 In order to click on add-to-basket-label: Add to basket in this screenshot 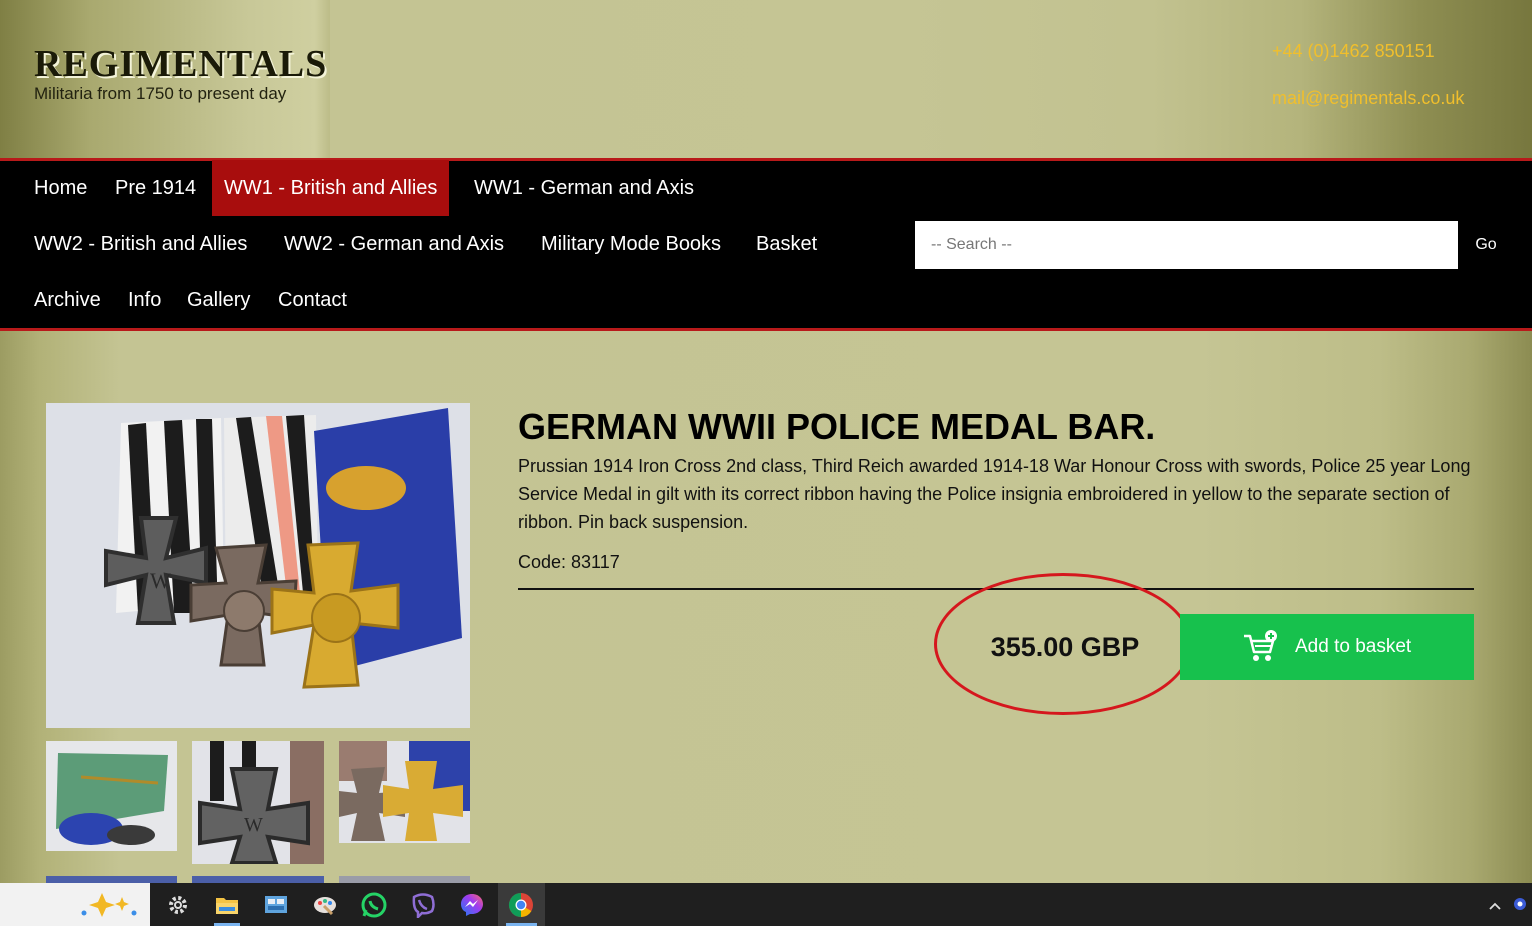, I will do `click(1353, 646)`.